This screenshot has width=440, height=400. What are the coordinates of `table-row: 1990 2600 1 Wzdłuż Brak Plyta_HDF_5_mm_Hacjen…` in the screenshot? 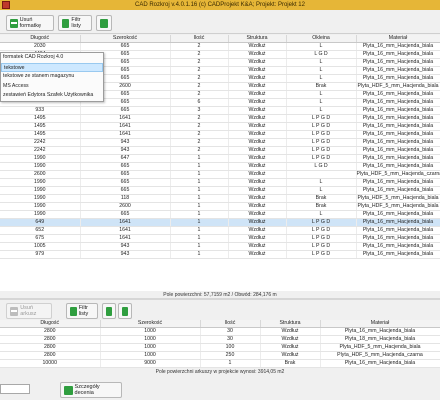 It's located at (220, 206).